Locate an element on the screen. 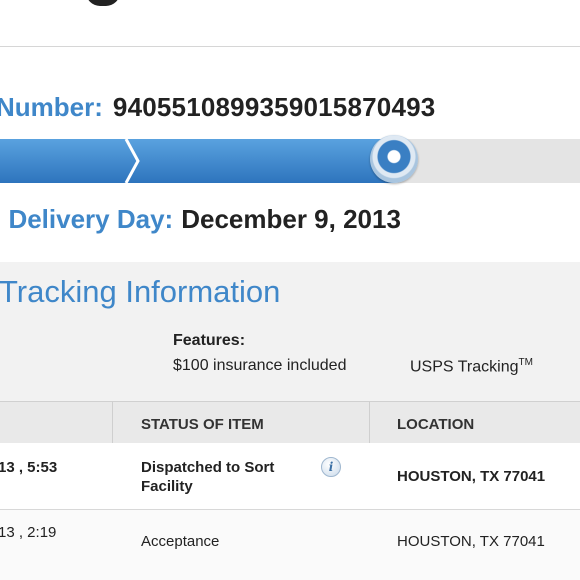 The height and width of the screenshot is (580, 580). header-heading-fragment is located at coordinates (103, 3).